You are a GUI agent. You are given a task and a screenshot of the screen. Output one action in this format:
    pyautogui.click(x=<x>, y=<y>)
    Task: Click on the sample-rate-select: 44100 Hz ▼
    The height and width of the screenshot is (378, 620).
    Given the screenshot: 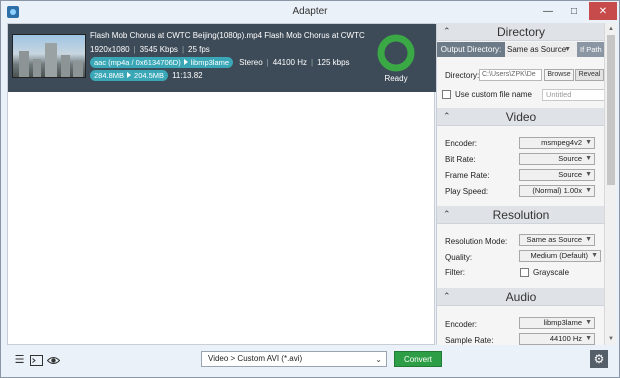 What is the action you would take?
    pyautogui.click(x=557, y=339)
    